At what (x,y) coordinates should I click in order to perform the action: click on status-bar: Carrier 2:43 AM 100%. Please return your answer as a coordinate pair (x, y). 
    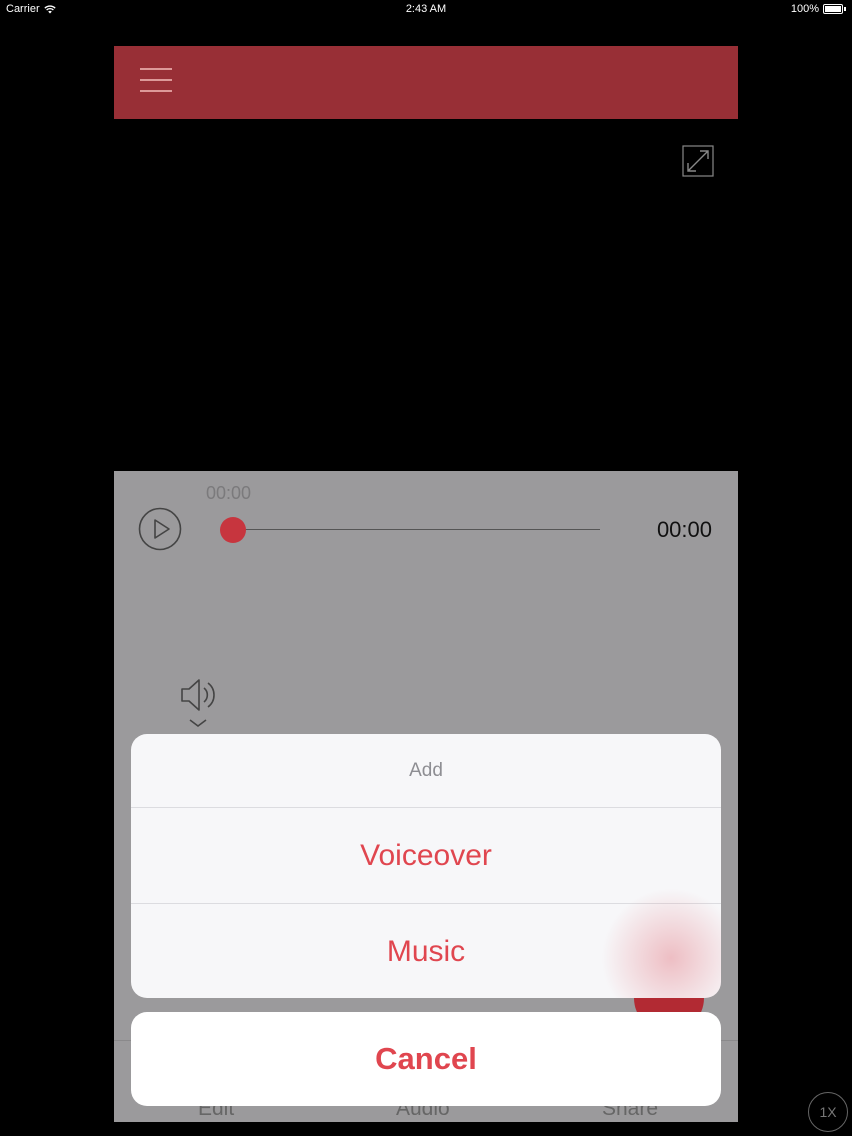
    Looking at the image, I should click on (426, 9).